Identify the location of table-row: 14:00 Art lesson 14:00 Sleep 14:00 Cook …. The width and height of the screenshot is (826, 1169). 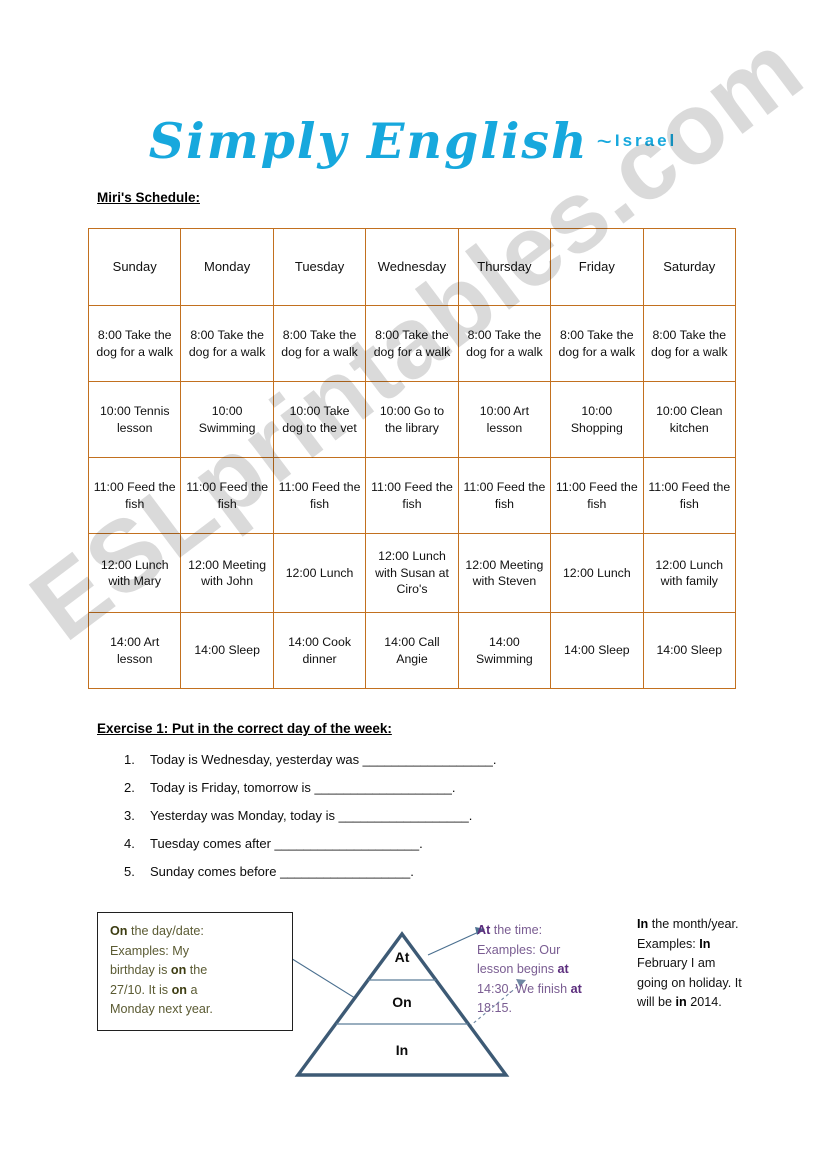
(412, 650).